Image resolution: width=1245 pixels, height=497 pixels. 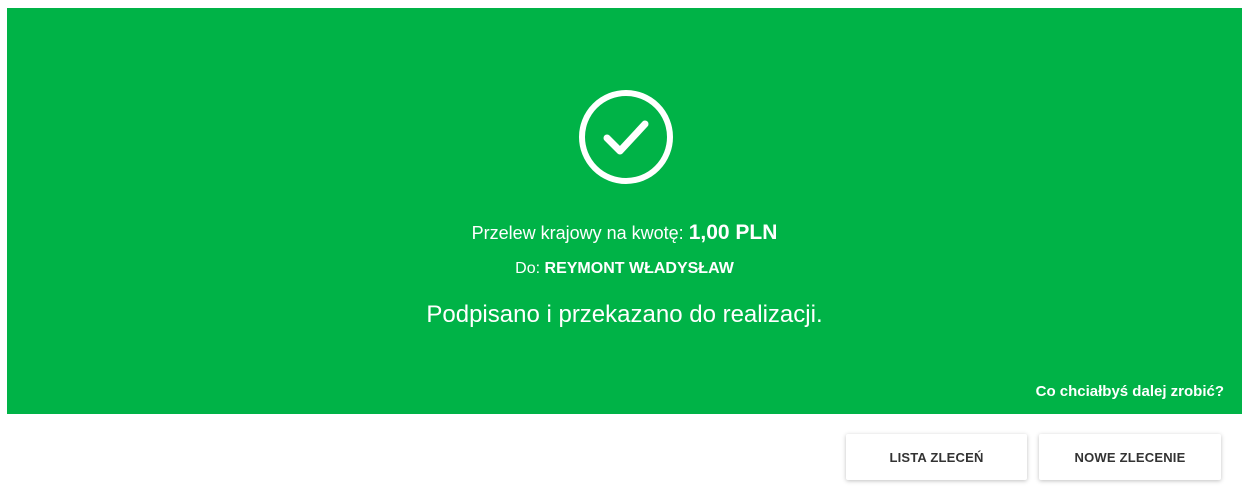 What do you see at coordinates (733, 232) in the screenshot?
I see `transfer-amount: 1,00 PLN` at bounding box center [733, 232].